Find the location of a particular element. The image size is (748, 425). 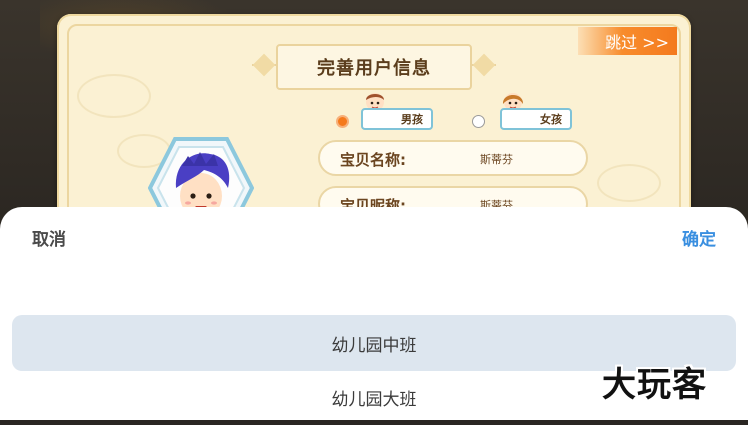

gender-girl-radio is located at coordinates (478, 121).